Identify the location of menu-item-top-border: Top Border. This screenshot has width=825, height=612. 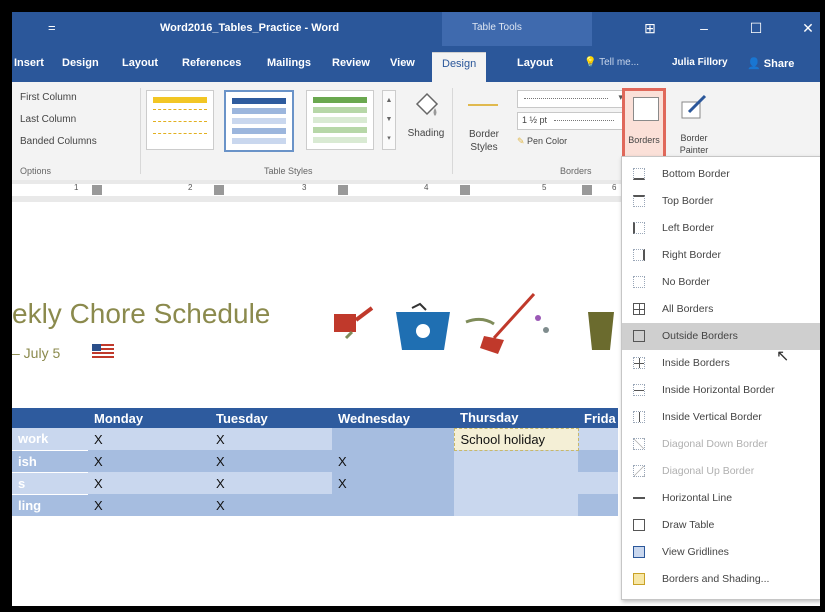
(721, 201).